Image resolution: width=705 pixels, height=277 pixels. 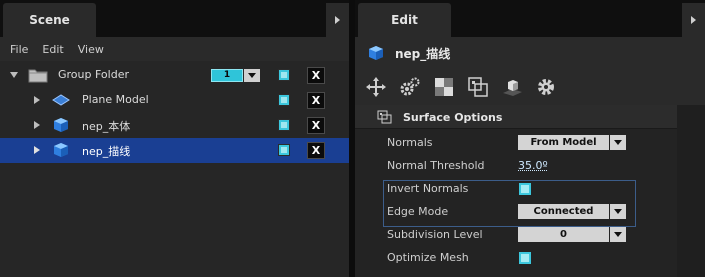 What do you see at coordinates (106, 151) in the screenshot?
I see `tree-row-label: nep_描线` at bounding box center [106, 151].